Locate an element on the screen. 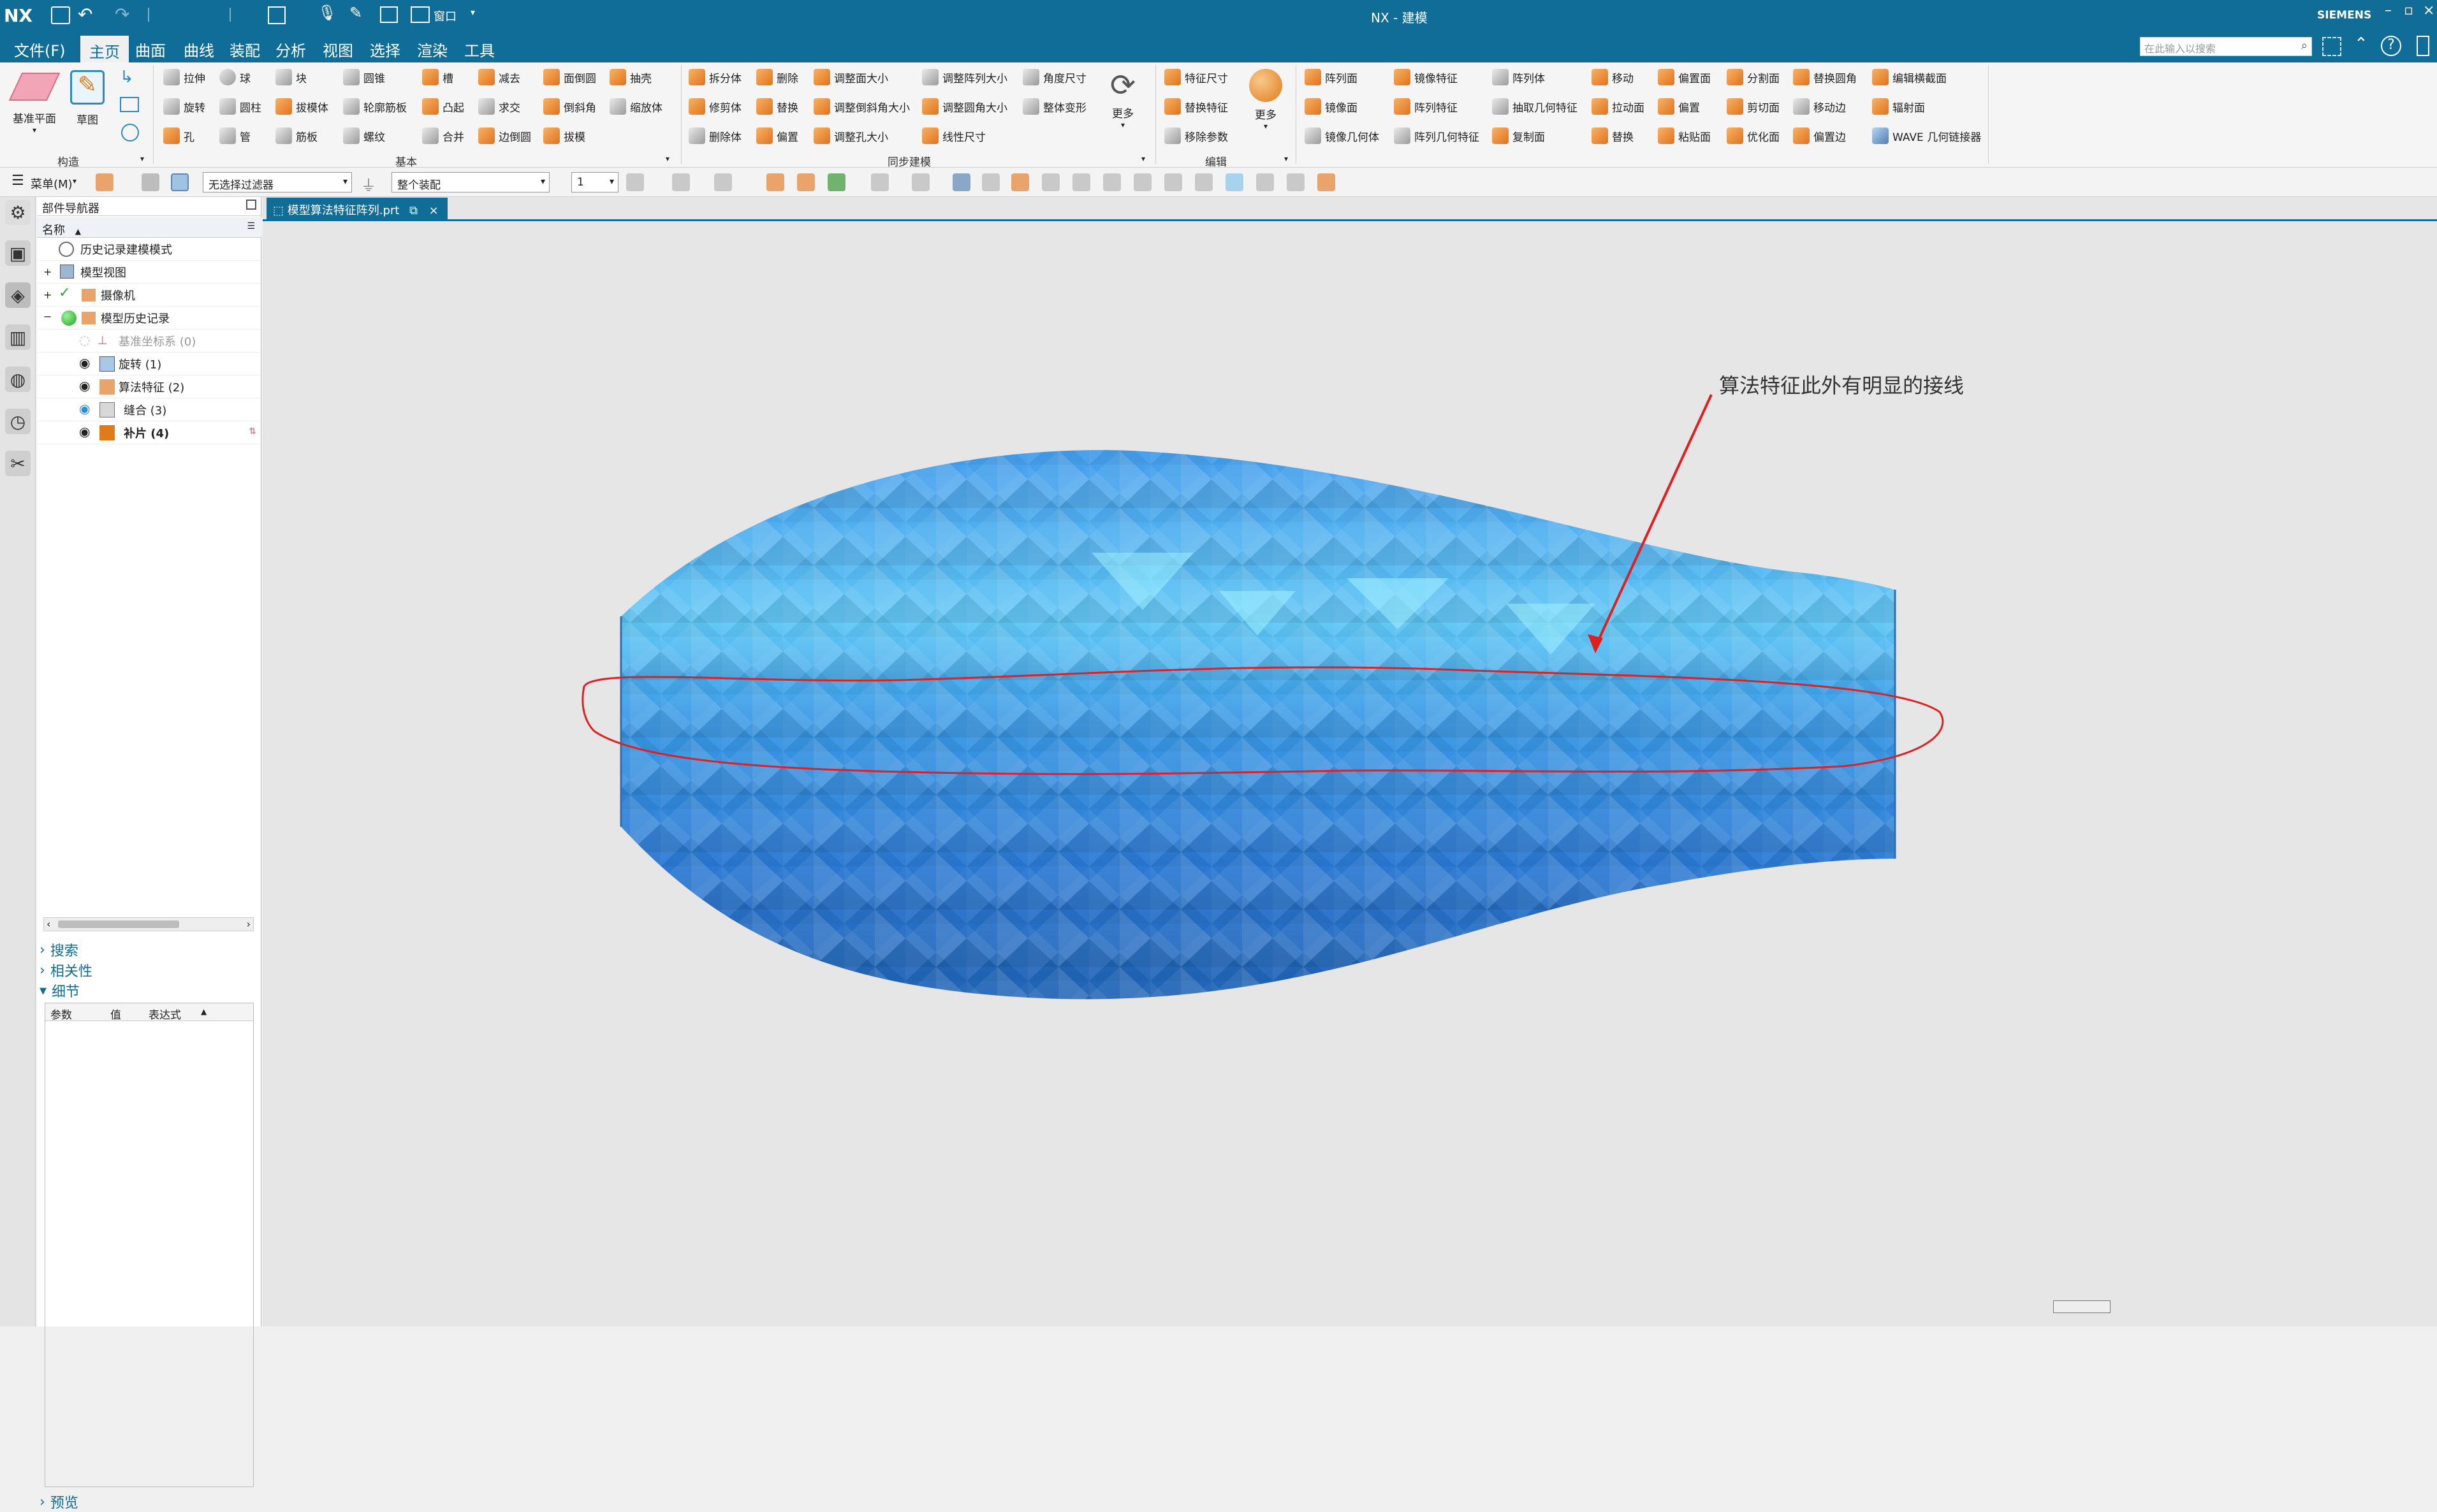  tab-home: 主页 is located at coordinates (105, 49).